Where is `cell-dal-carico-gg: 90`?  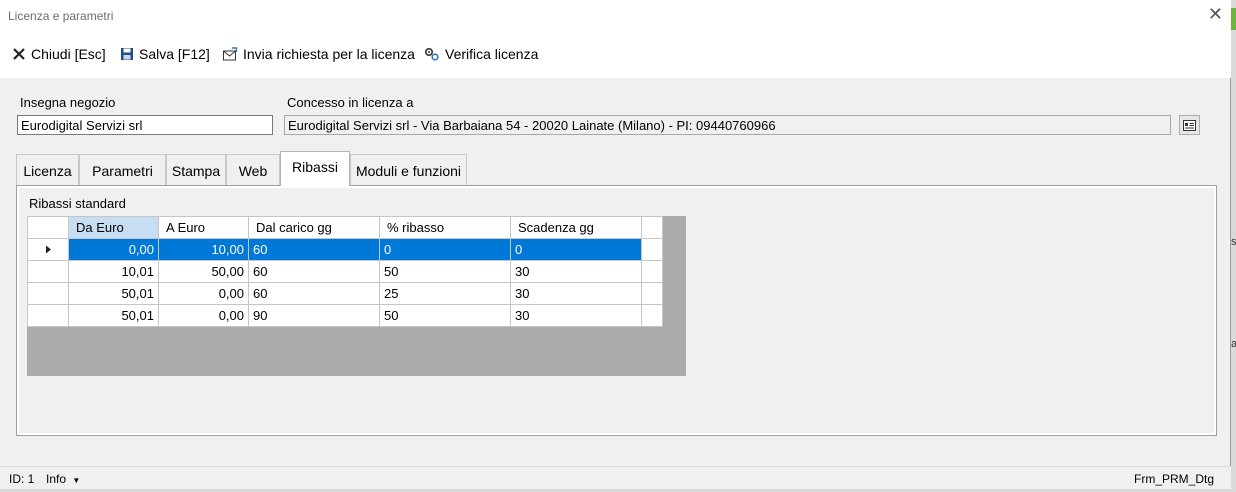 cell-dal-carico-gg: 90 is located at coordinates (314, 315).